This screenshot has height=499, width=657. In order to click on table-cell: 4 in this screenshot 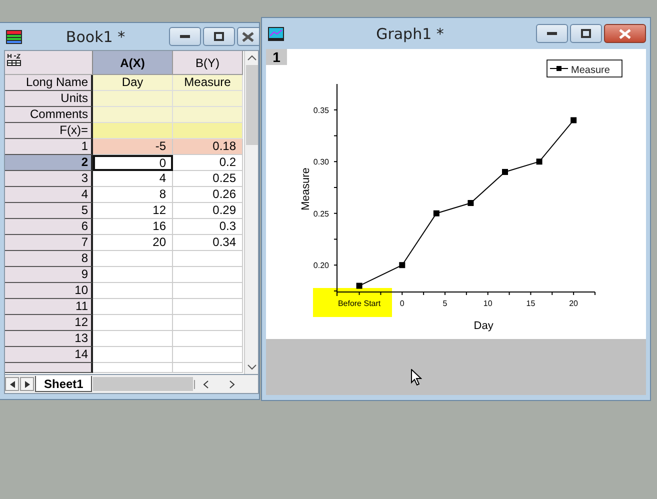, I will do `click(133, 179)`.